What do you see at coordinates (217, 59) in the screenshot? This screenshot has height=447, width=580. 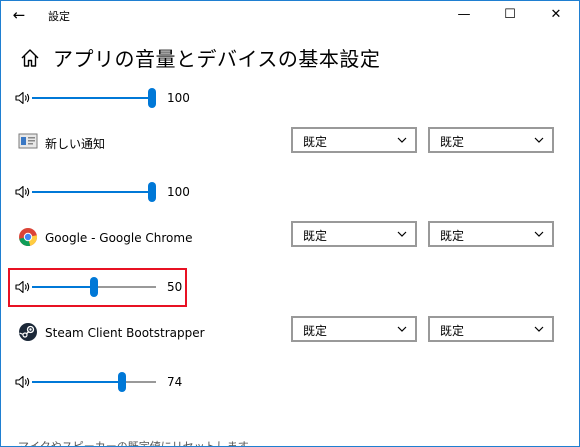 I see `page-title: アプリの音量とデバイスの基本設定` at bounding box center [217, 59].